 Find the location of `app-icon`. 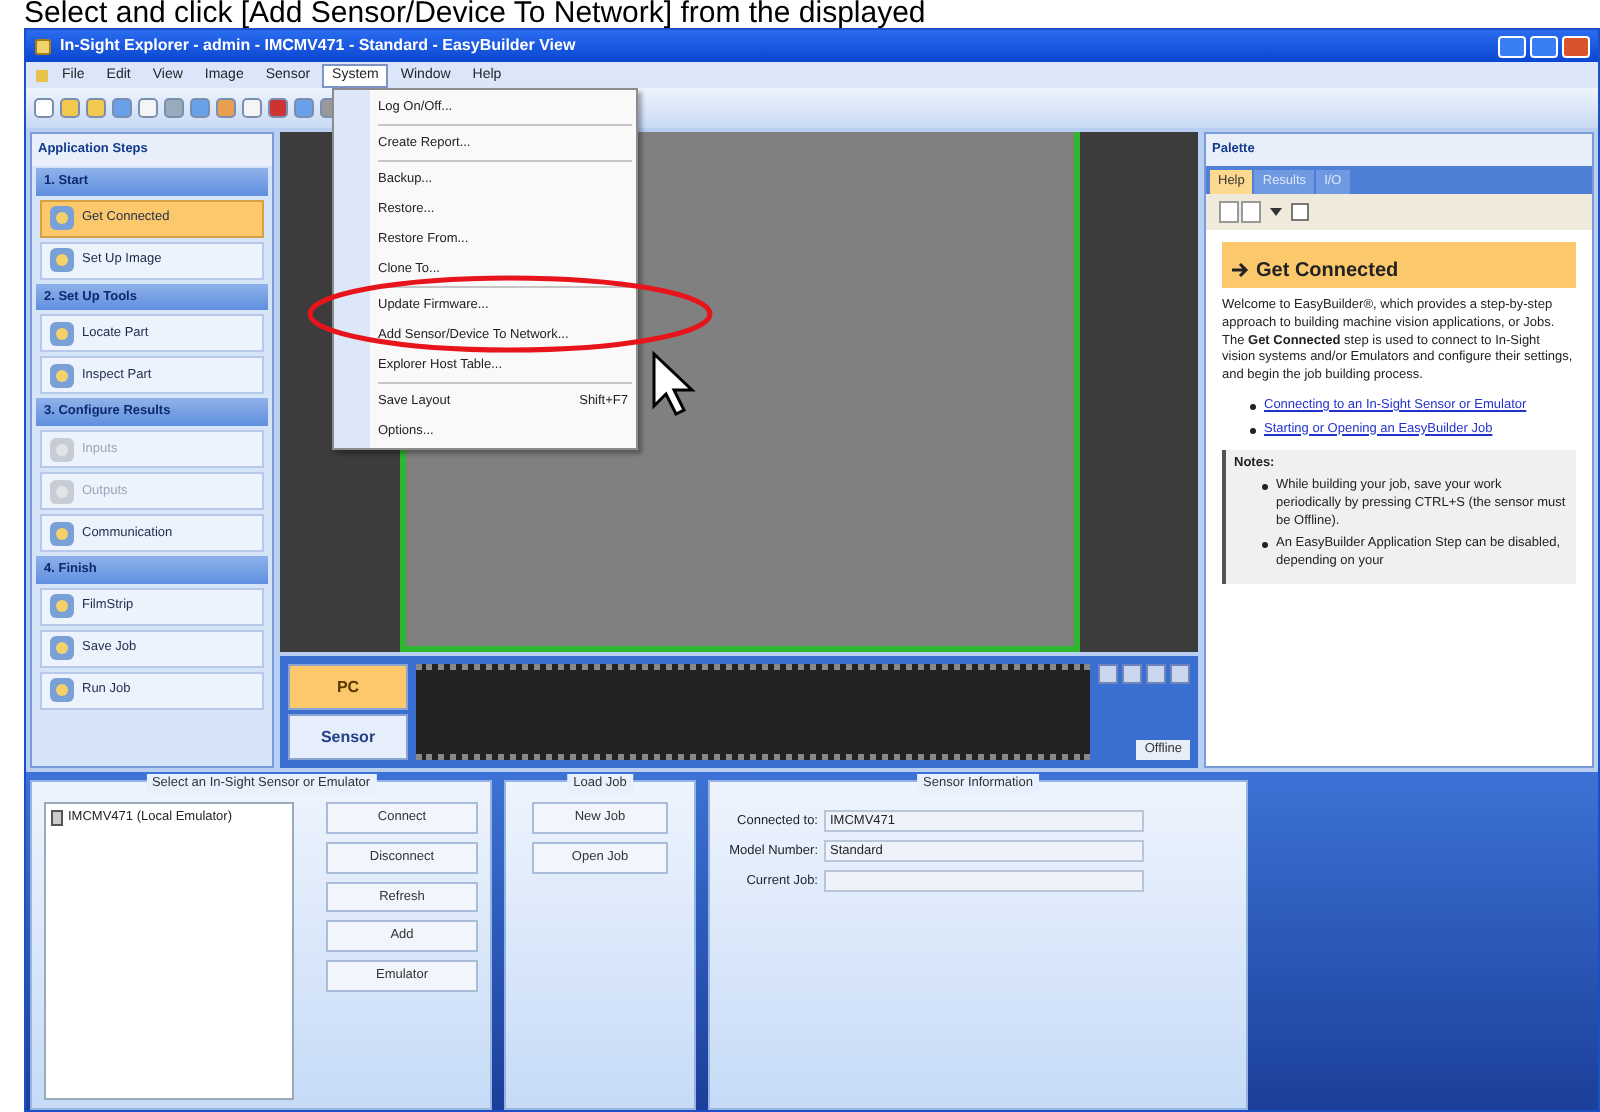

app-icon is located at coordinates (43, 46).